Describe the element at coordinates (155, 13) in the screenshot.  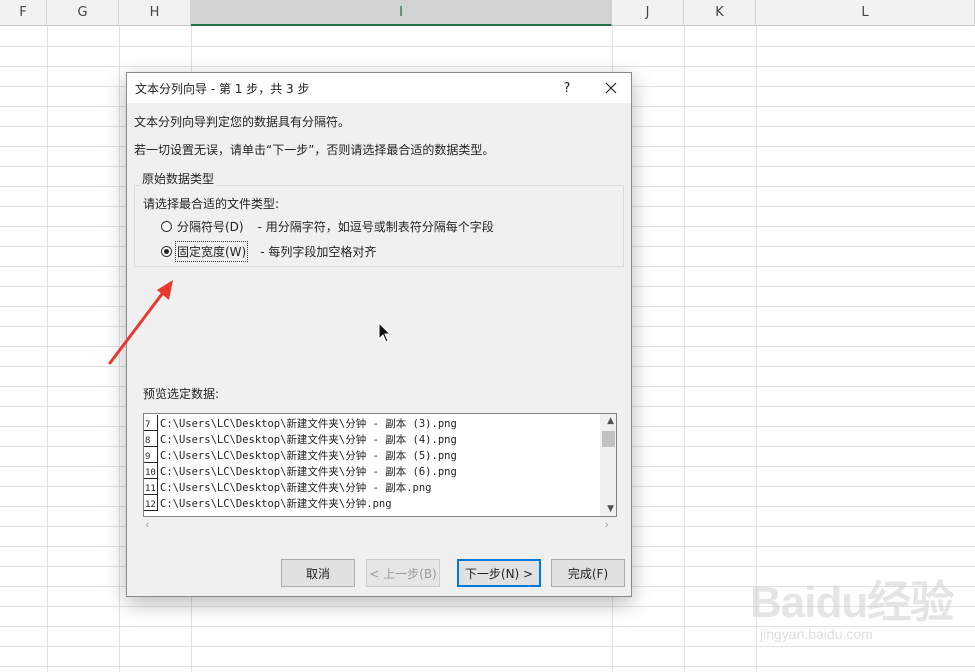
I see `column-header-h: H` at that location.